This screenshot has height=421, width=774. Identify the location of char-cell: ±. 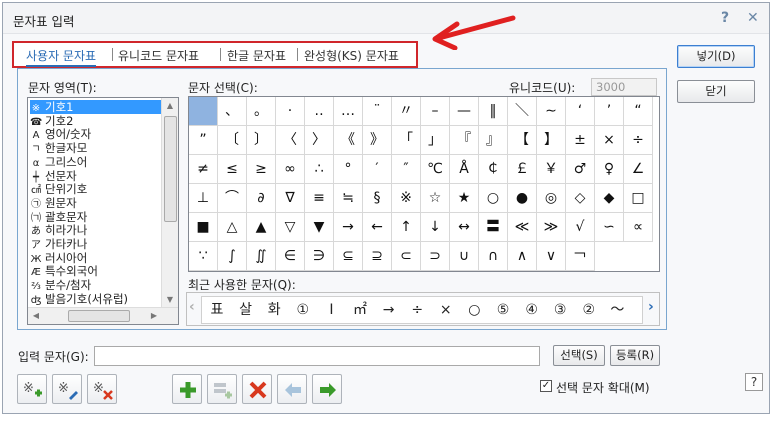
(580, 140).